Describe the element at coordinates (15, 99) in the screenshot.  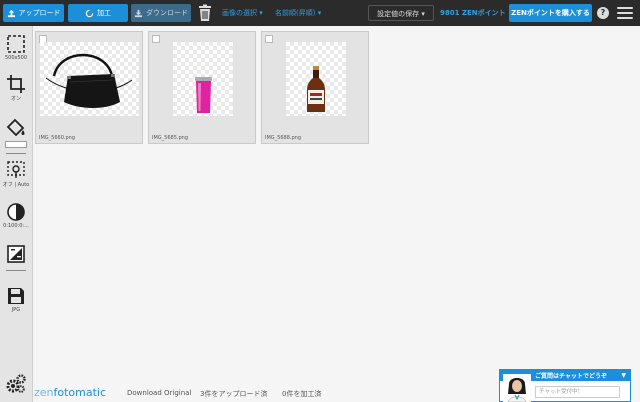
I see `crop-value: オン` at that location.